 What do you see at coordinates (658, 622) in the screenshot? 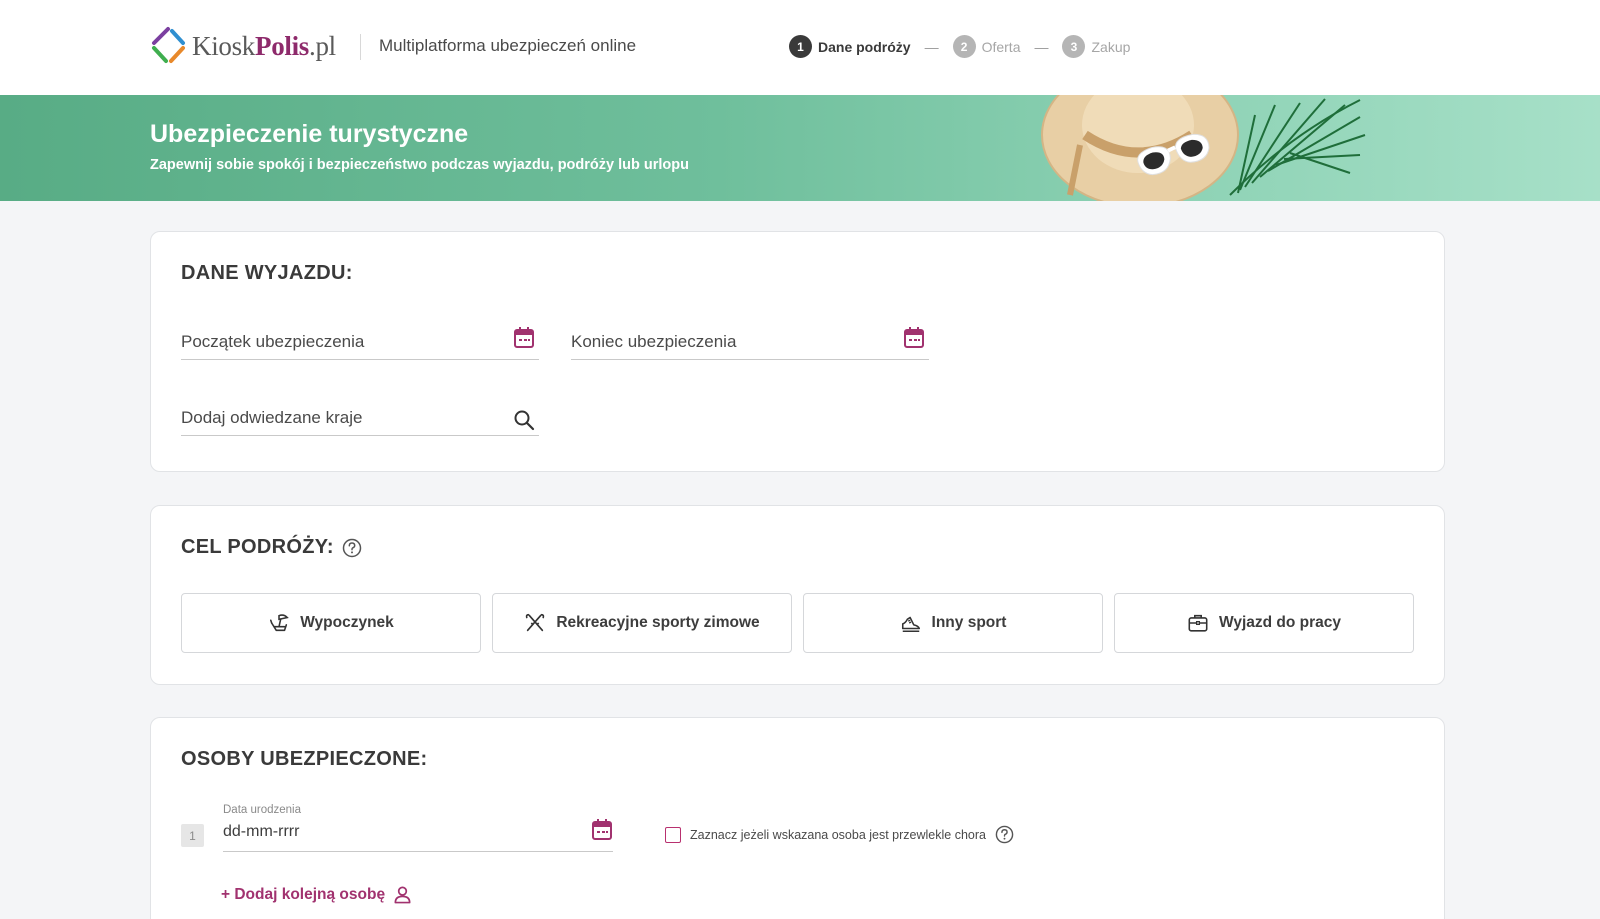
I see `purpose-winter-sports-label: Rekreacyjne sporty zimowe` at bounding box center [658, 622].